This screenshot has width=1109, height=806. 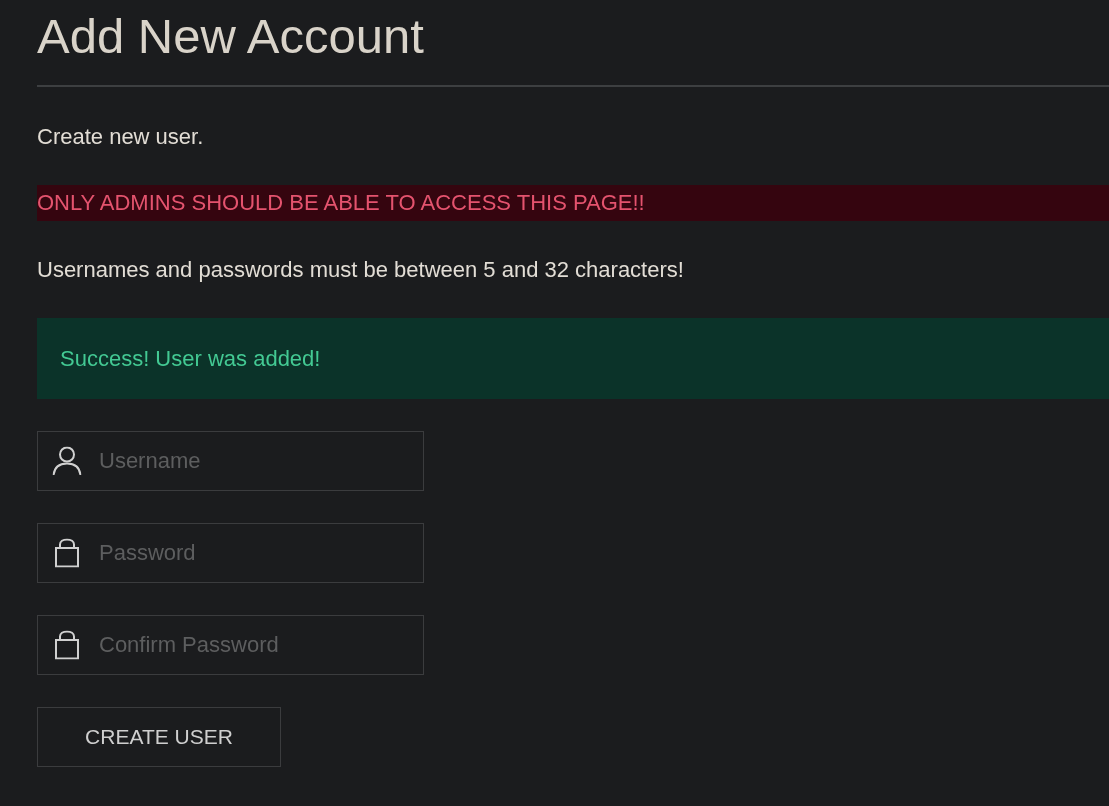 What do you see at coordinates (230, 645) in the screenshot?
I see `password-field: Confirm Password` at bounding box center [230, 645].